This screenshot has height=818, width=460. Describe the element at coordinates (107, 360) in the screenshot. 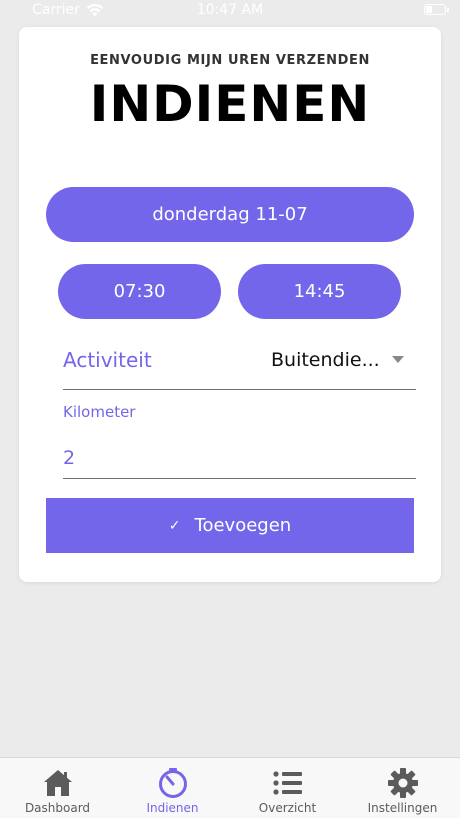

I see `activity-label: Activiteit` at that location.